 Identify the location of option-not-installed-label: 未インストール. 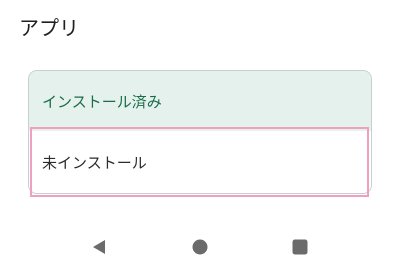
(94, 162).